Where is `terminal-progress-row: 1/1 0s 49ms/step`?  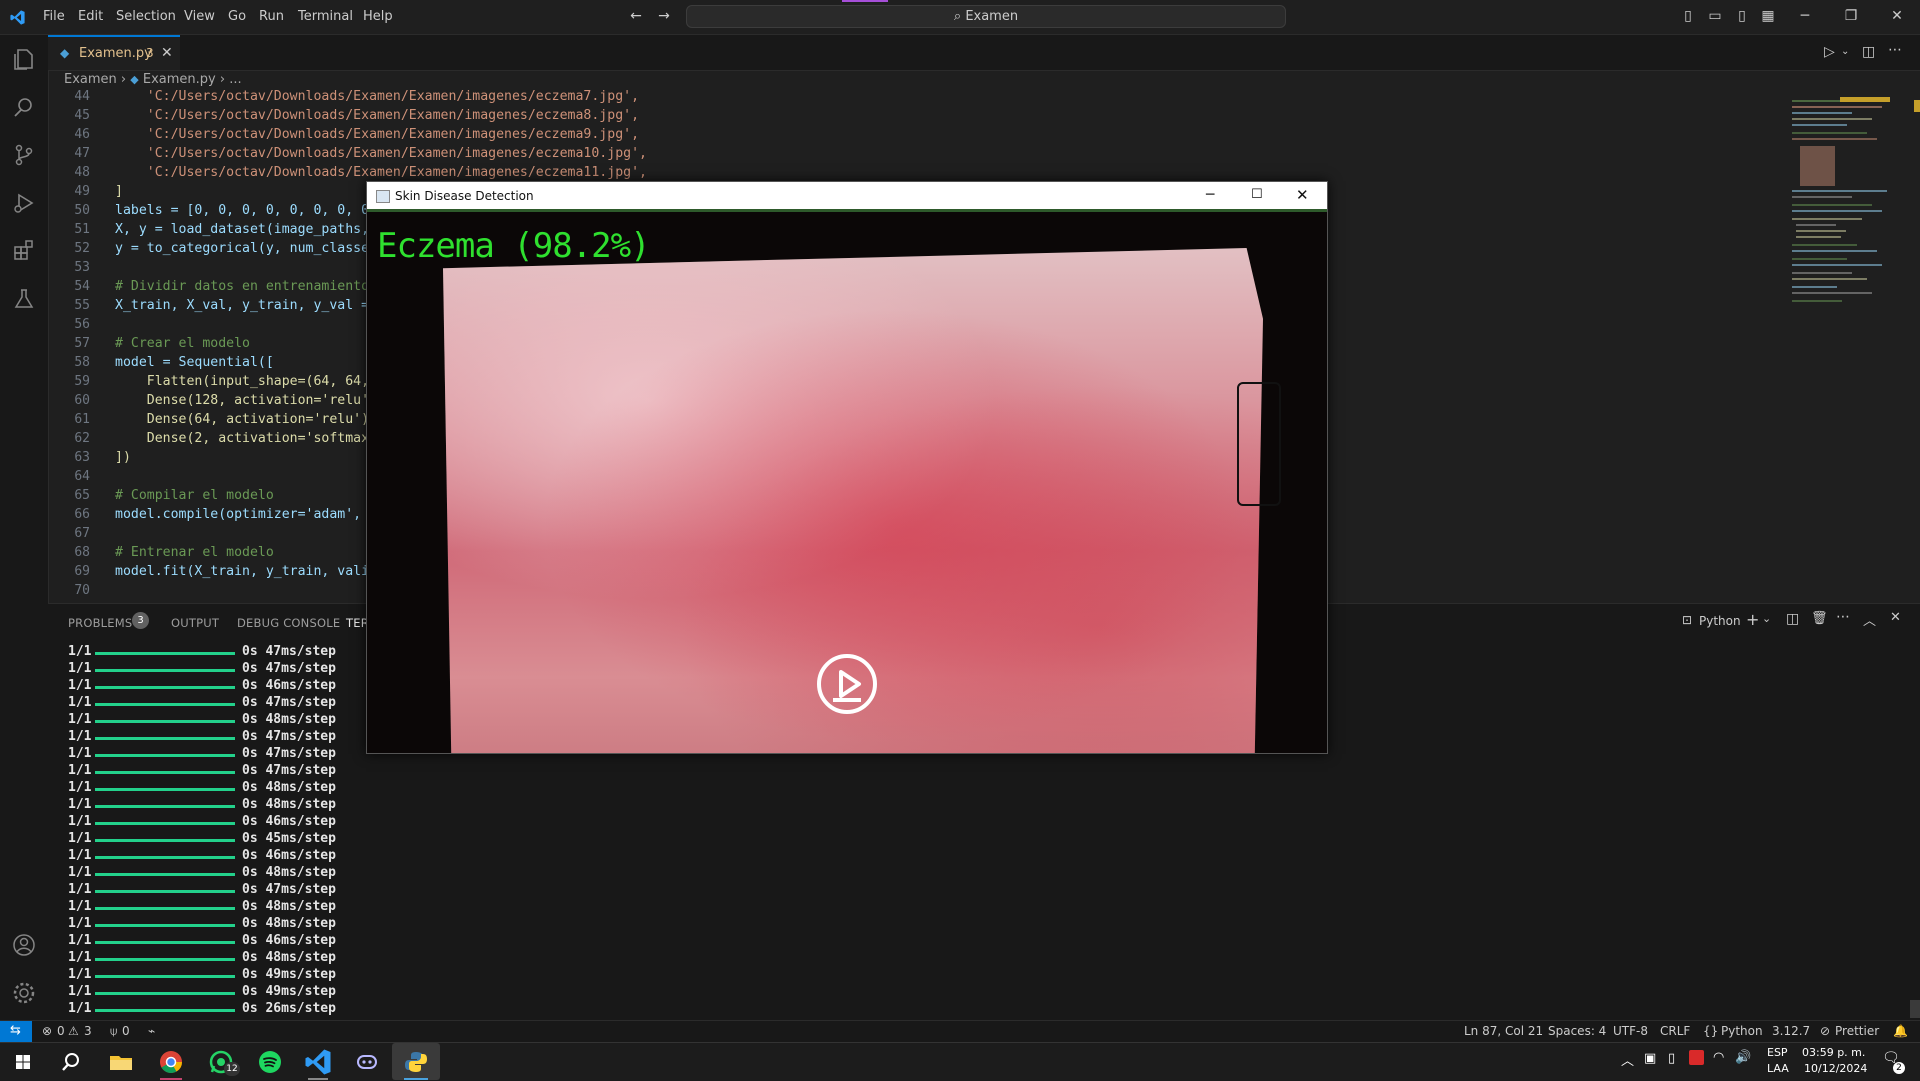 terminal-progress-row: 1/1 0s 49ms/step is located at coordinates (202, 992).